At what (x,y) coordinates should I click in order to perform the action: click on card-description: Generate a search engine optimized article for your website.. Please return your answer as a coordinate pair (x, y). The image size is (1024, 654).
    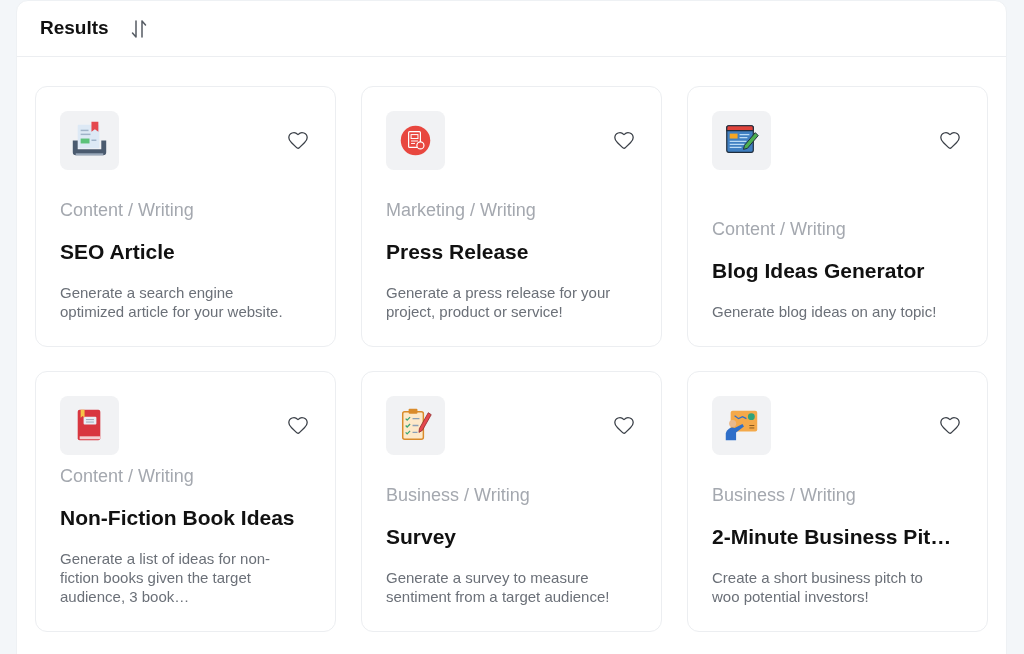
    Looking at the image, I should click on (172, 302).